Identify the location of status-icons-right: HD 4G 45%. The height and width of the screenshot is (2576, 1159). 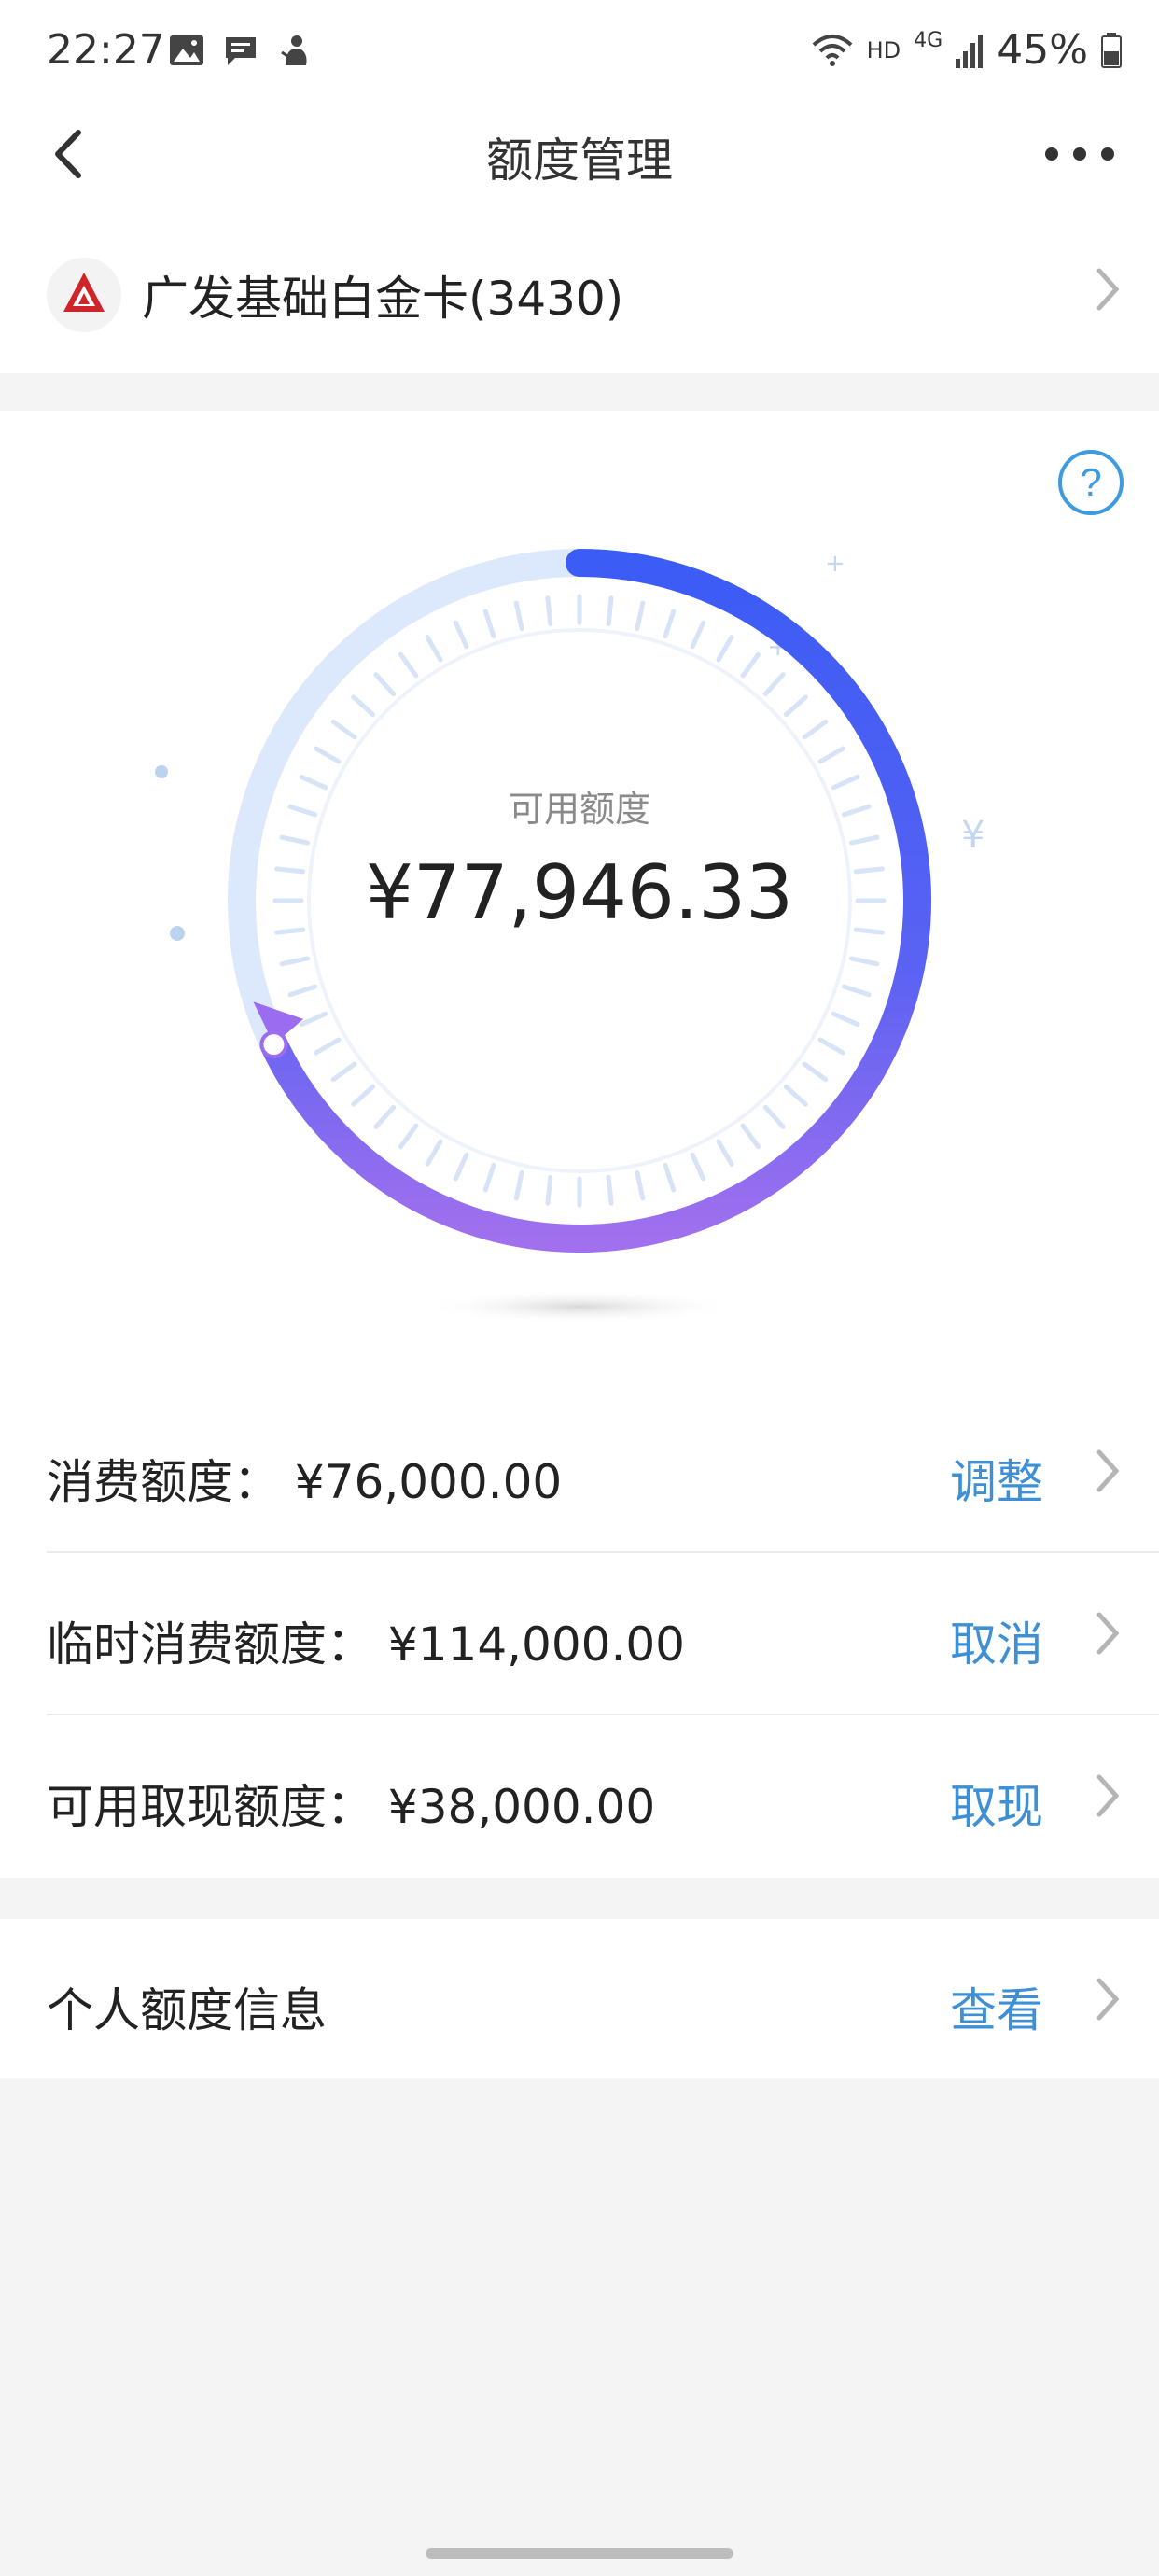
(967, 50).